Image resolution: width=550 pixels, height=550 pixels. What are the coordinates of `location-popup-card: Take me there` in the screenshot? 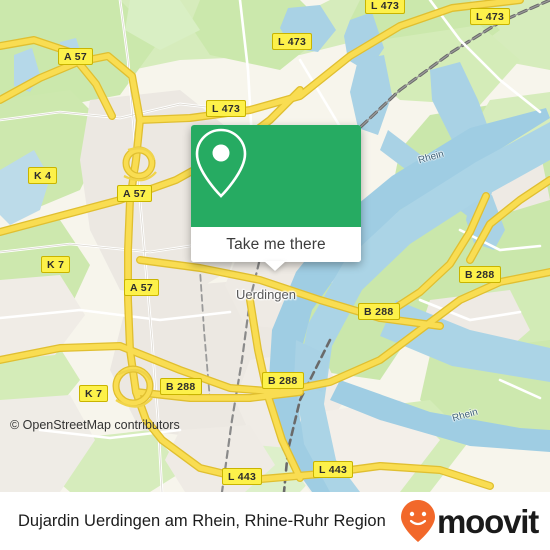 It's located at (276, 198).